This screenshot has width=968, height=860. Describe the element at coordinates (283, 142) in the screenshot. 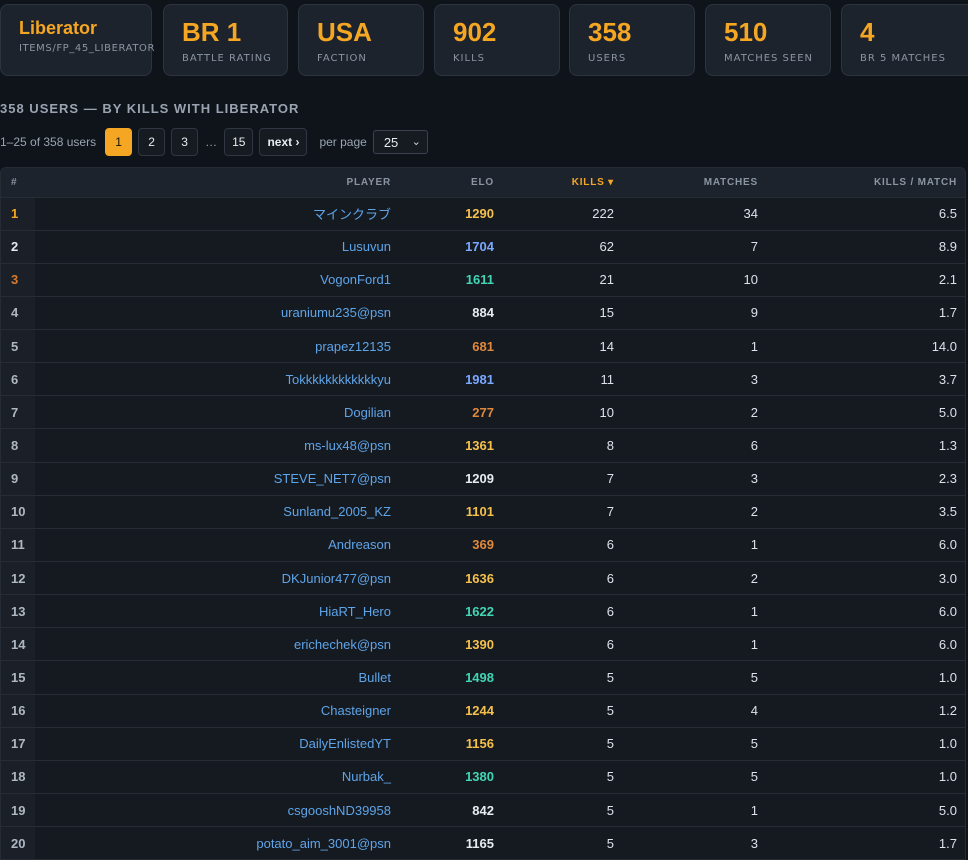

I see `next-page-button: next ›` at that location.